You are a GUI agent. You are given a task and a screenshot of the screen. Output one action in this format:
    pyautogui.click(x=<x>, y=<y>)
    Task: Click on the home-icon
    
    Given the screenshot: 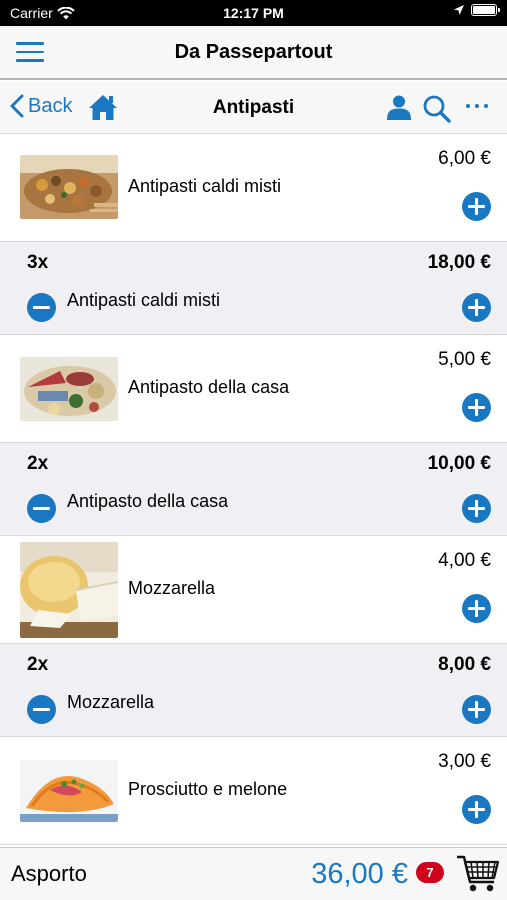 What is the action you would take?
    pyautogui.click(x=103, y=107)
    